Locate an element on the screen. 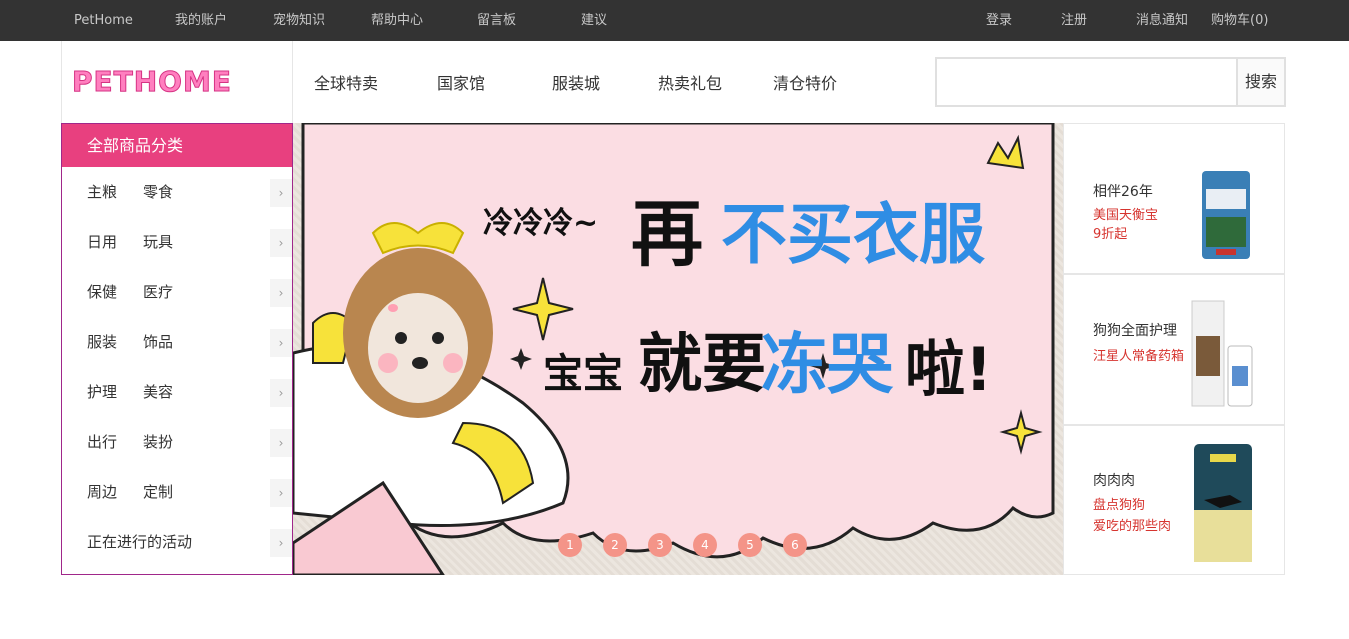 This screenshot has width=1349, height=639. search-box: 搜索 is located at coordinates (1110, 82).